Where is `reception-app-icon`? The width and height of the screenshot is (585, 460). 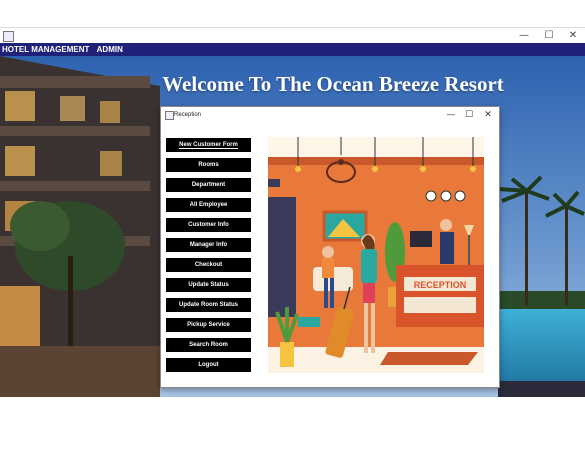
reception-app-icon is located at coordinates (169, 115).